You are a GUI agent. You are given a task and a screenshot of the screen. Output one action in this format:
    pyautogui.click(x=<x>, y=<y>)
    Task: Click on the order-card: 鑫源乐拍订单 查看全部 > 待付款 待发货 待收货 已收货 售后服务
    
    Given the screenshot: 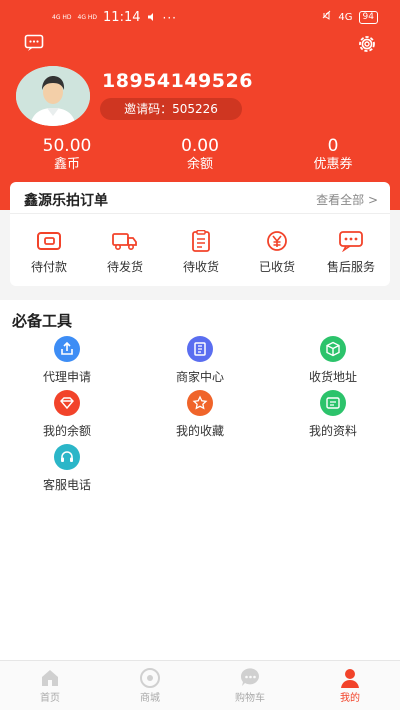 What is the action you would take?
    pyautogui.click(x=200, y=234)
    